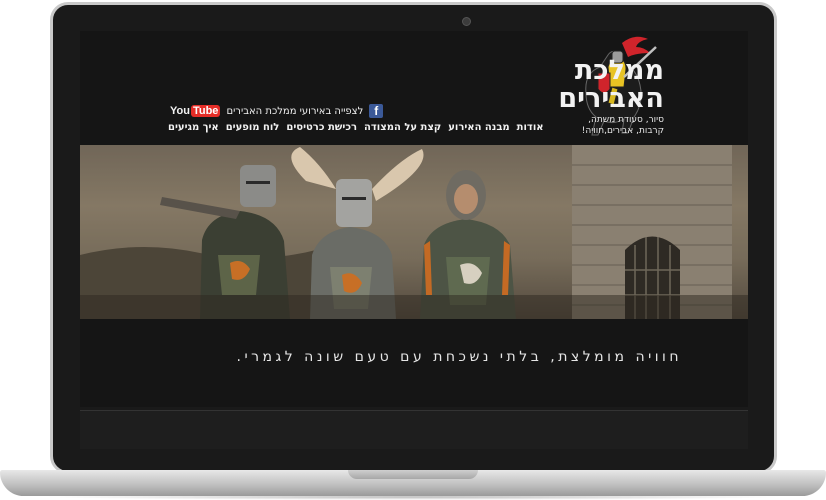 This screenshot has width=826, height=500. Describe the element at coordinates (414, 429) in the screenshot. I see `screen-lower-panel` at that location.